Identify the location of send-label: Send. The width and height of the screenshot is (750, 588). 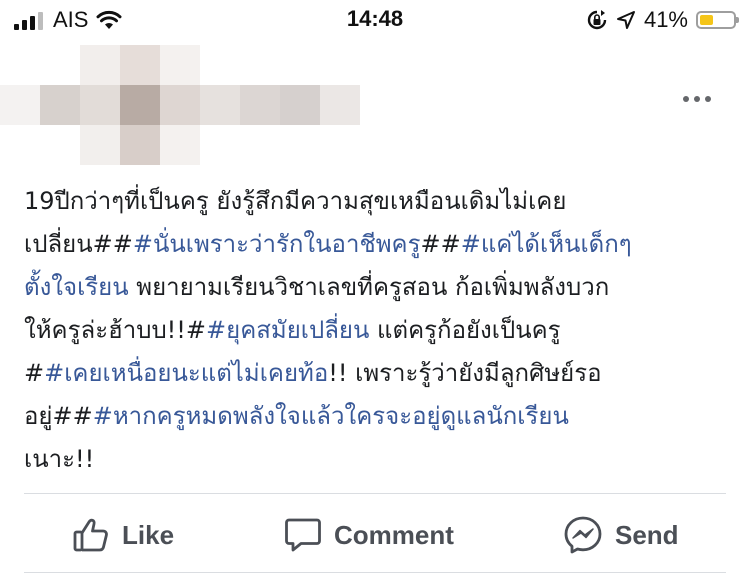
(647, 534).